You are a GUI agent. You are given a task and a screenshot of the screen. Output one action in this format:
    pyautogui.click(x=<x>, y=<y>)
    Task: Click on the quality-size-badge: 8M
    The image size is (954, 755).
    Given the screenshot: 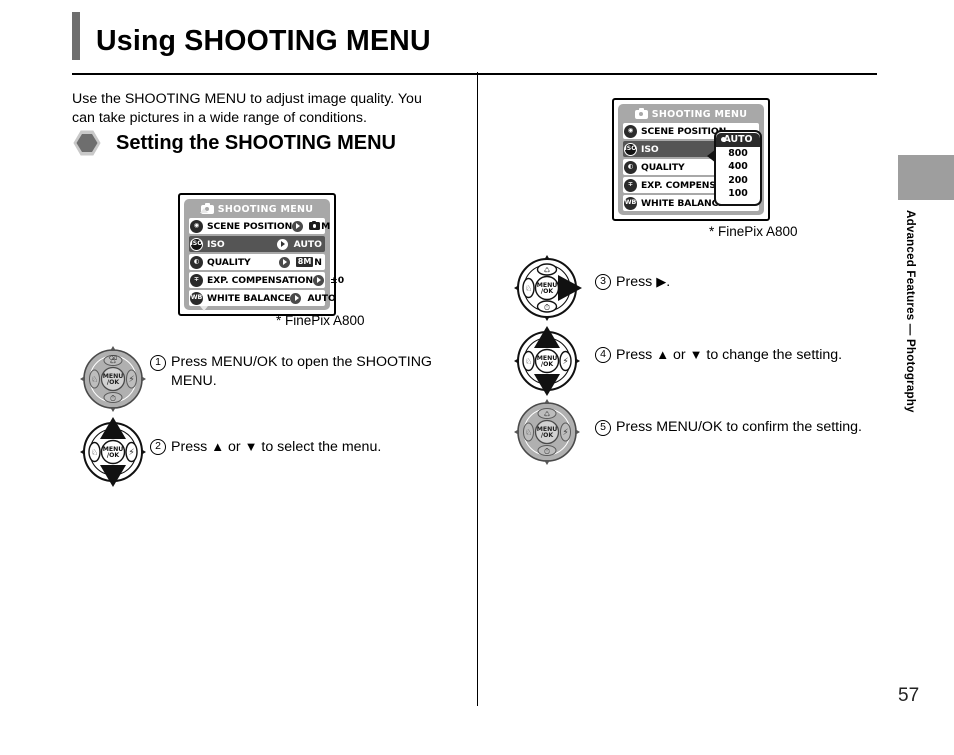 What is the action you would take?
    pyautogui.click(x=304, y=262)
    